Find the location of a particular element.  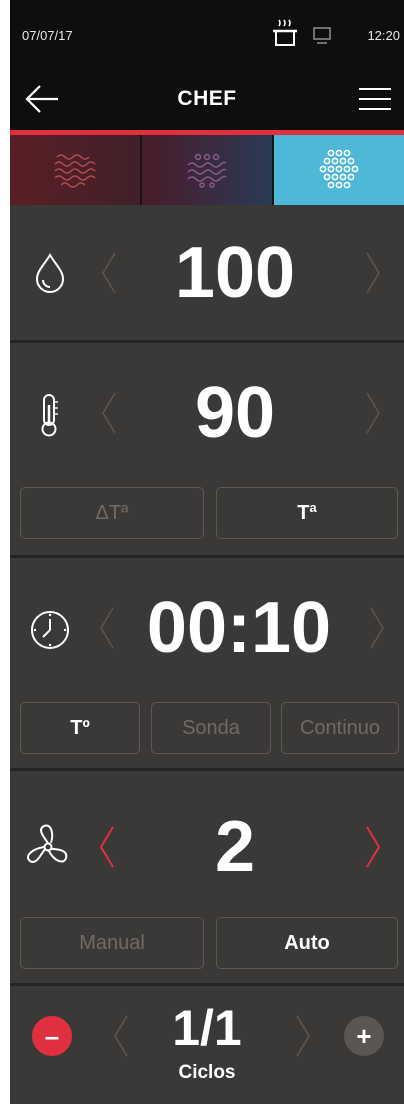

status-date: 07/07/17 is located at coordinates (47, 35).